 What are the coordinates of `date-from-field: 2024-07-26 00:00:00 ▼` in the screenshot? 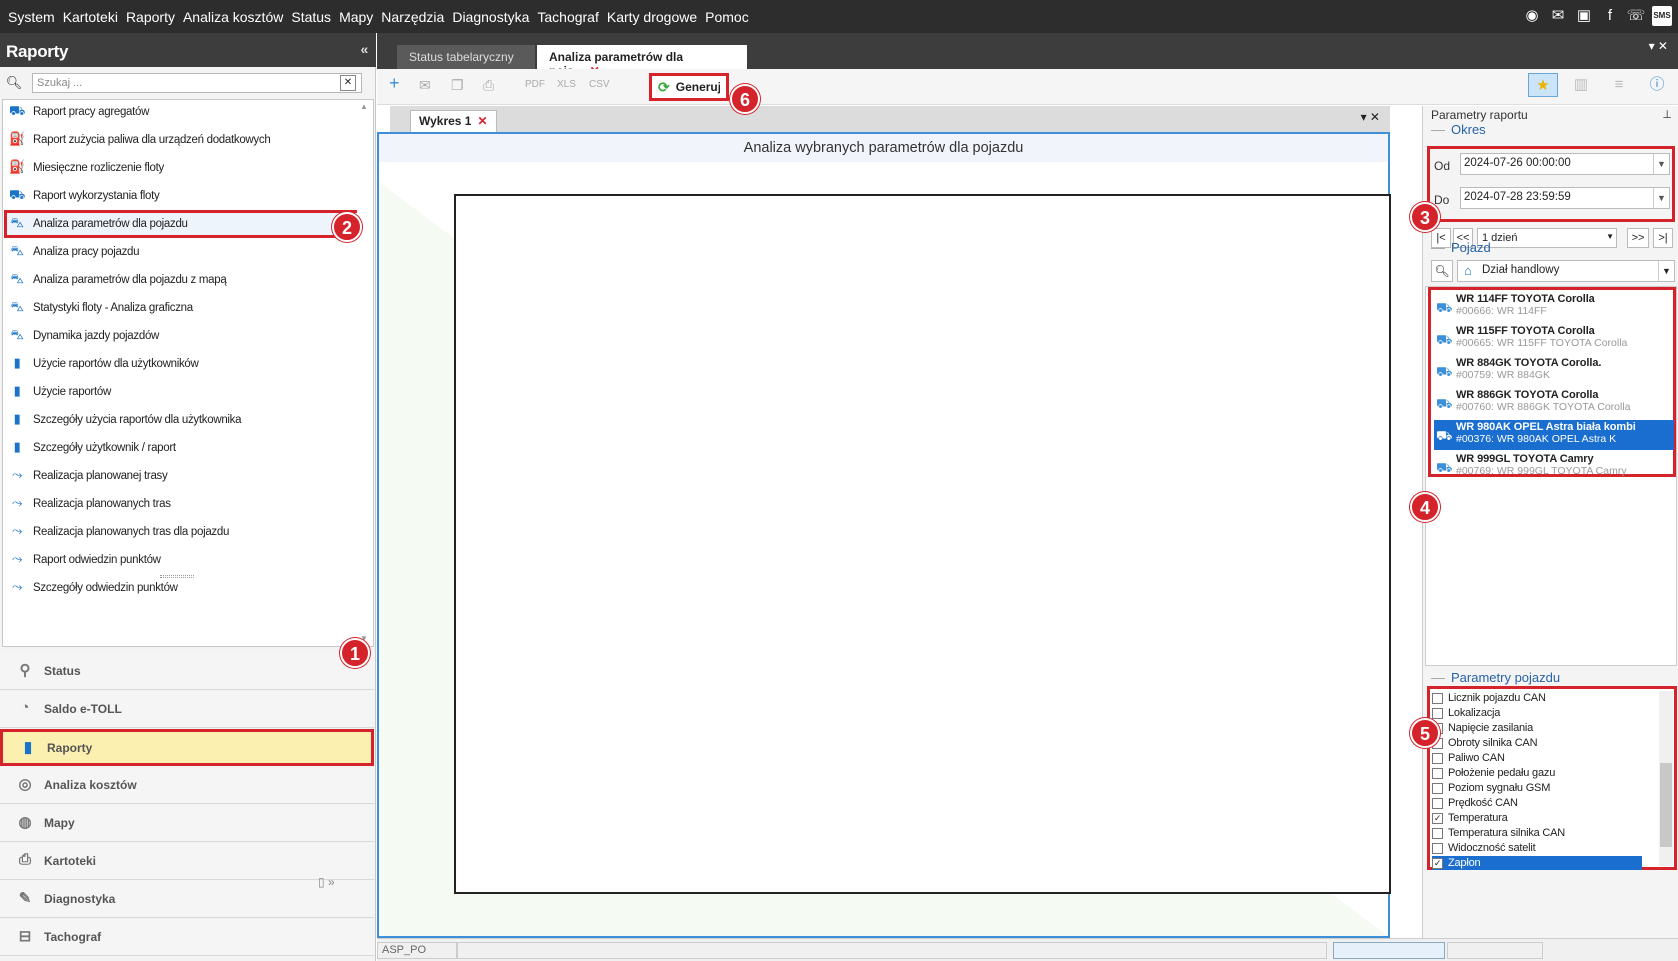 It's located at (1565, 164).